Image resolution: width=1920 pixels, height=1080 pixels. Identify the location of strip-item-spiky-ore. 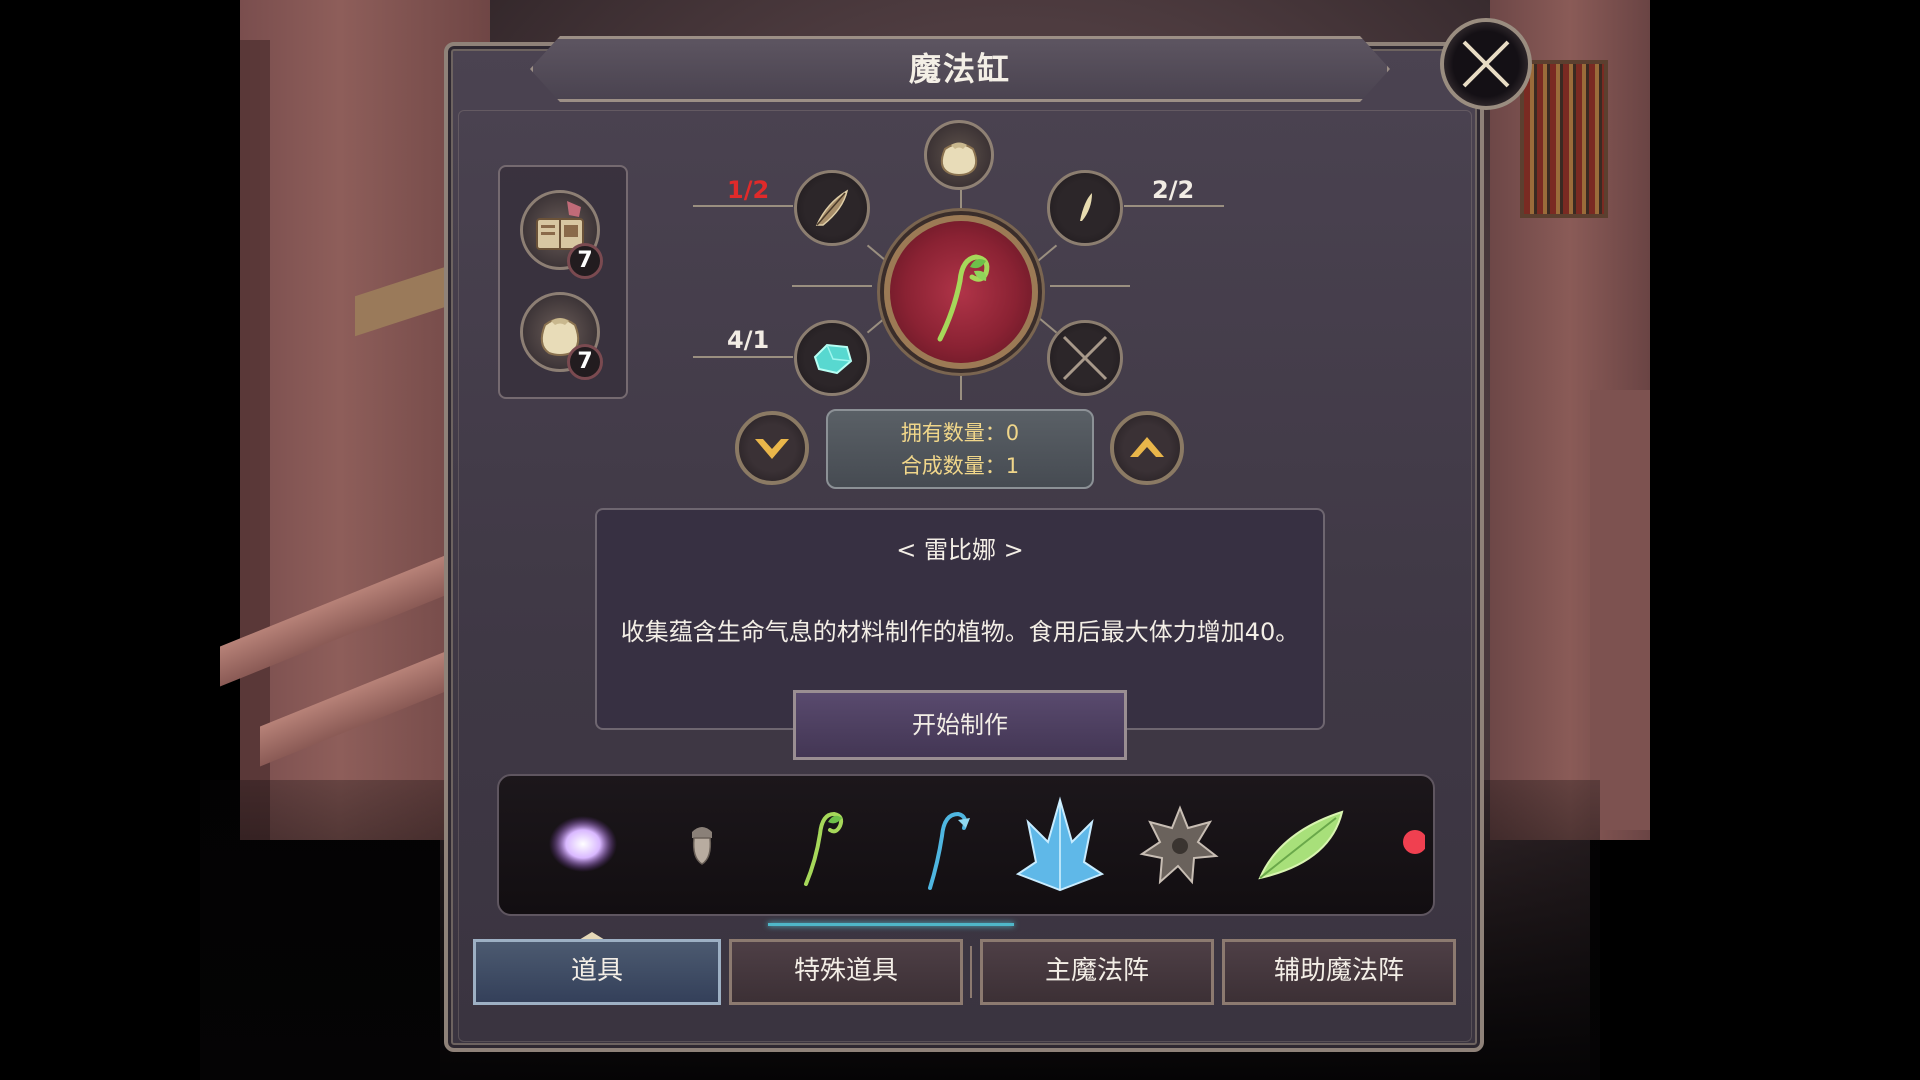
(1180, 847).